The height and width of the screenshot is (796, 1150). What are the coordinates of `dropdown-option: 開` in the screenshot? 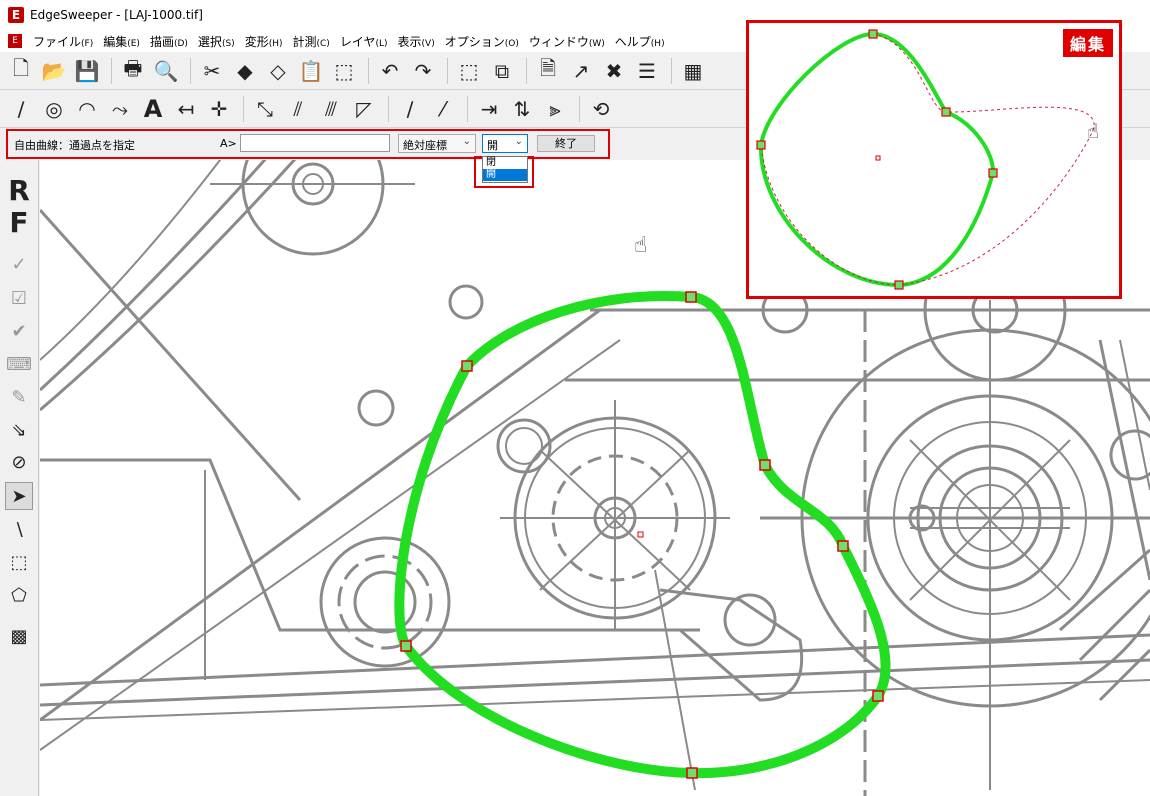 It's located at (505, 175).